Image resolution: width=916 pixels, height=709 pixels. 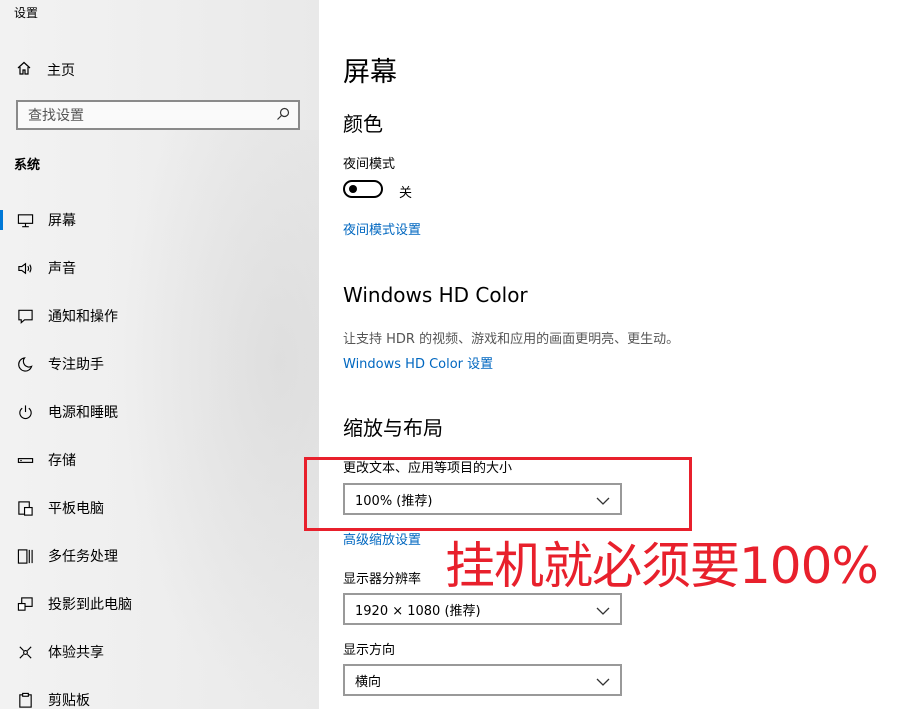 What do you see at coordinates (25, 556) in the screenshot?
I see `multitask-icon` at bounding box center [25, 556].